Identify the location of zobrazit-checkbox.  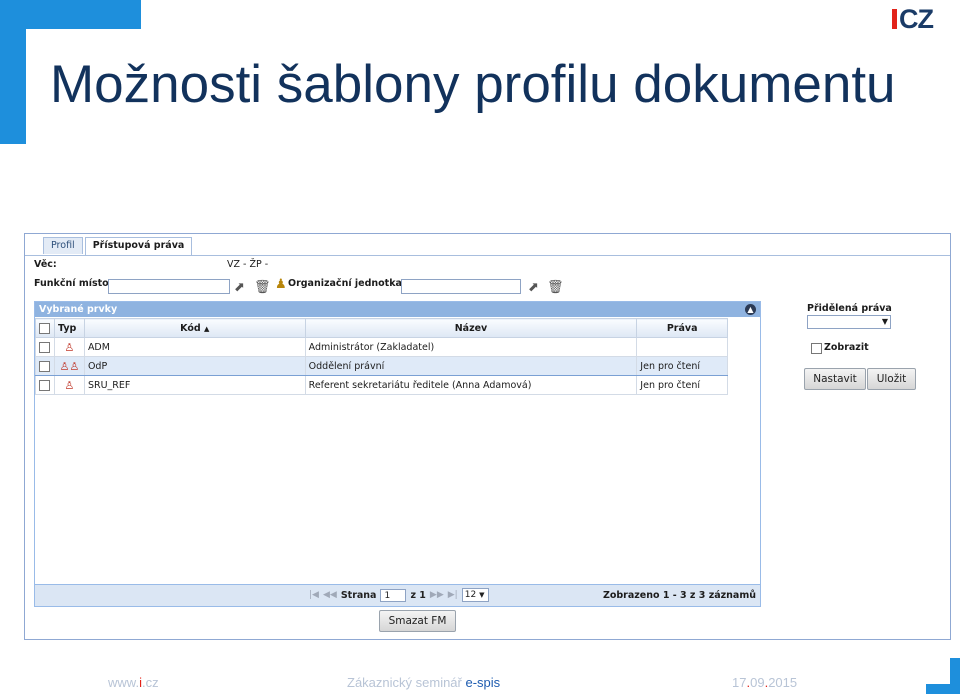
(816, 348).